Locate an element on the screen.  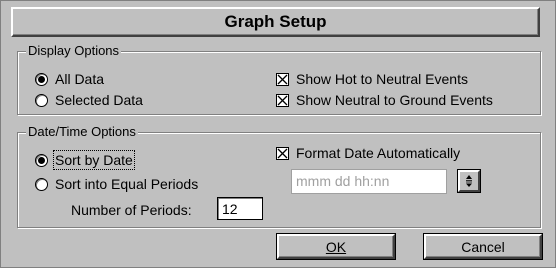
dialog-title: Graph Setup is located at coordinates (275, 22).